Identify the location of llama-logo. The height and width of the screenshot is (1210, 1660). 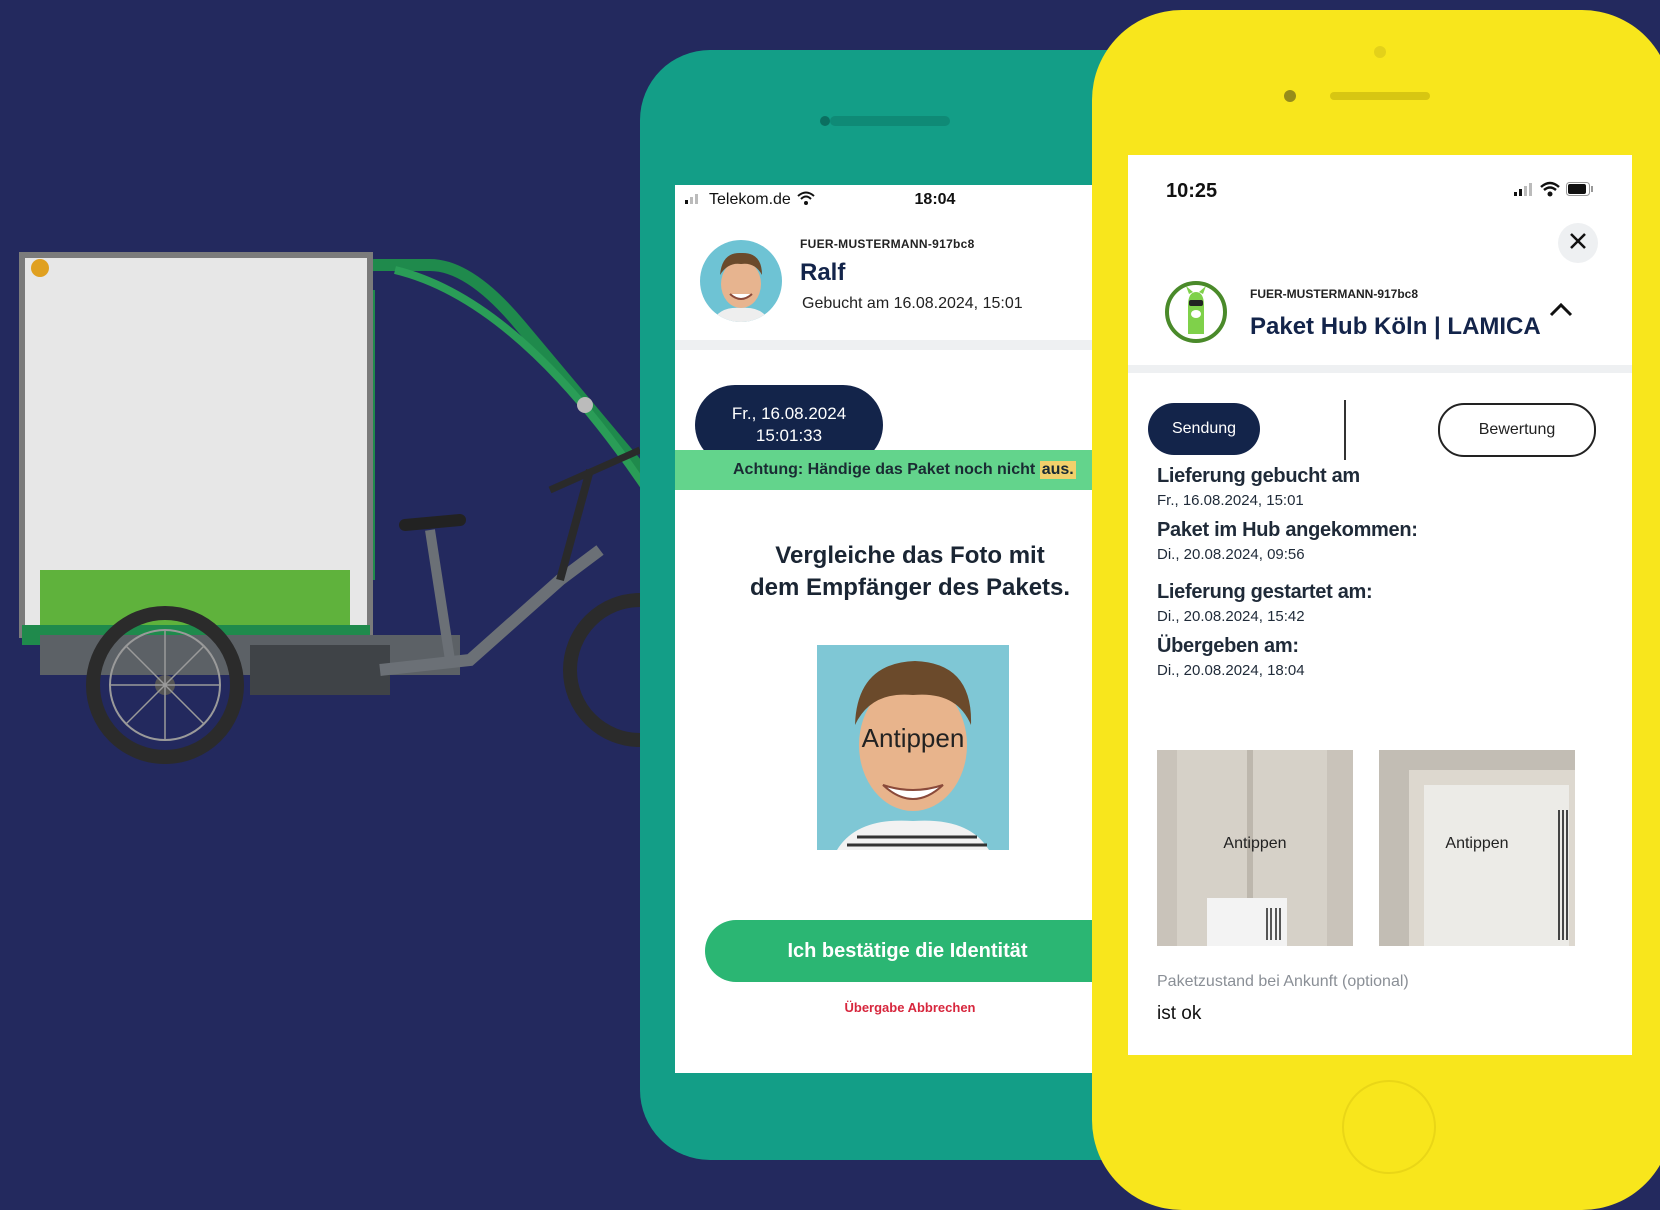
(1196, 312).